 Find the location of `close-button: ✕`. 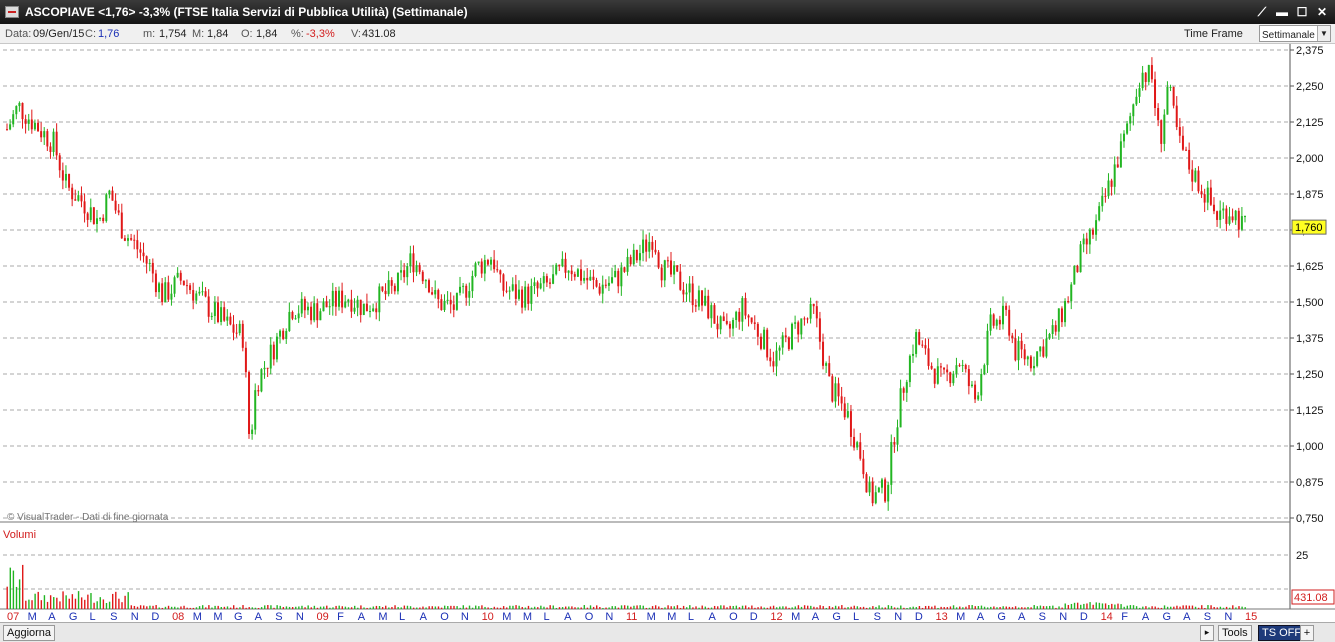

close-button: ✕ is located at coordinates (1322, 12).